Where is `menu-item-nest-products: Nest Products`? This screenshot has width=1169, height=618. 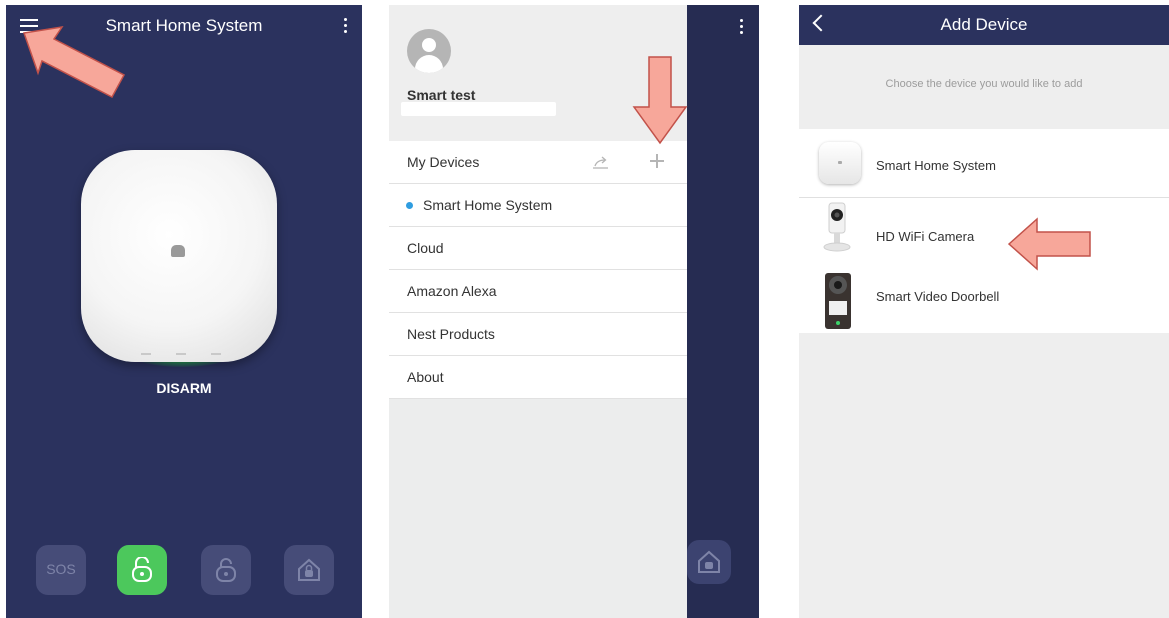
menu-item-nest-products: Nest Products is located at coordinates (538, 334).